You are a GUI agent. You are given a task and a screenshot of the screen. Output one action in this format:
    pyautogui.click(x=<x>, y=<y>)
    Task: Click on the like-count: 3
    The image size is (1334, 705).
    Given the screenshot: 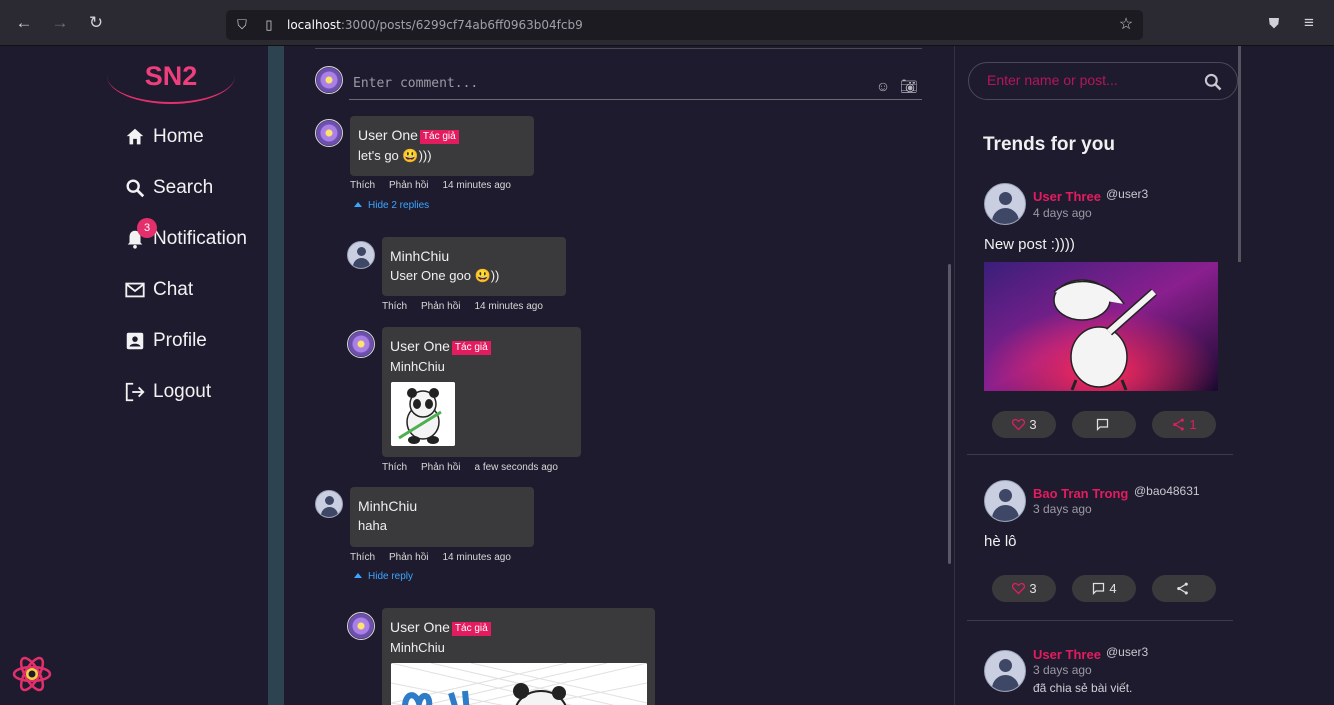 What is the action you would take?
    pyautogui.click(x=1033, y=588)
    